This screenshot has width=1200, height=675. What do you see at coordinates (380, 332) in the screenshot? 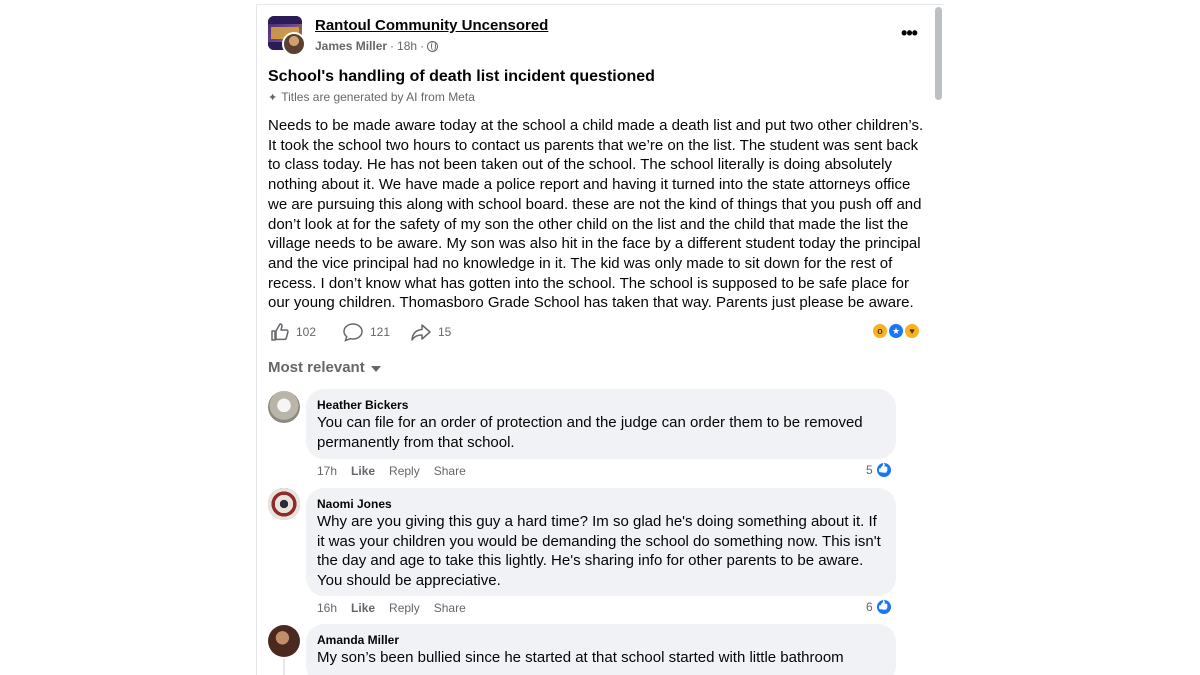
I see `comment-count: 121` at bounding box center [380, 332].